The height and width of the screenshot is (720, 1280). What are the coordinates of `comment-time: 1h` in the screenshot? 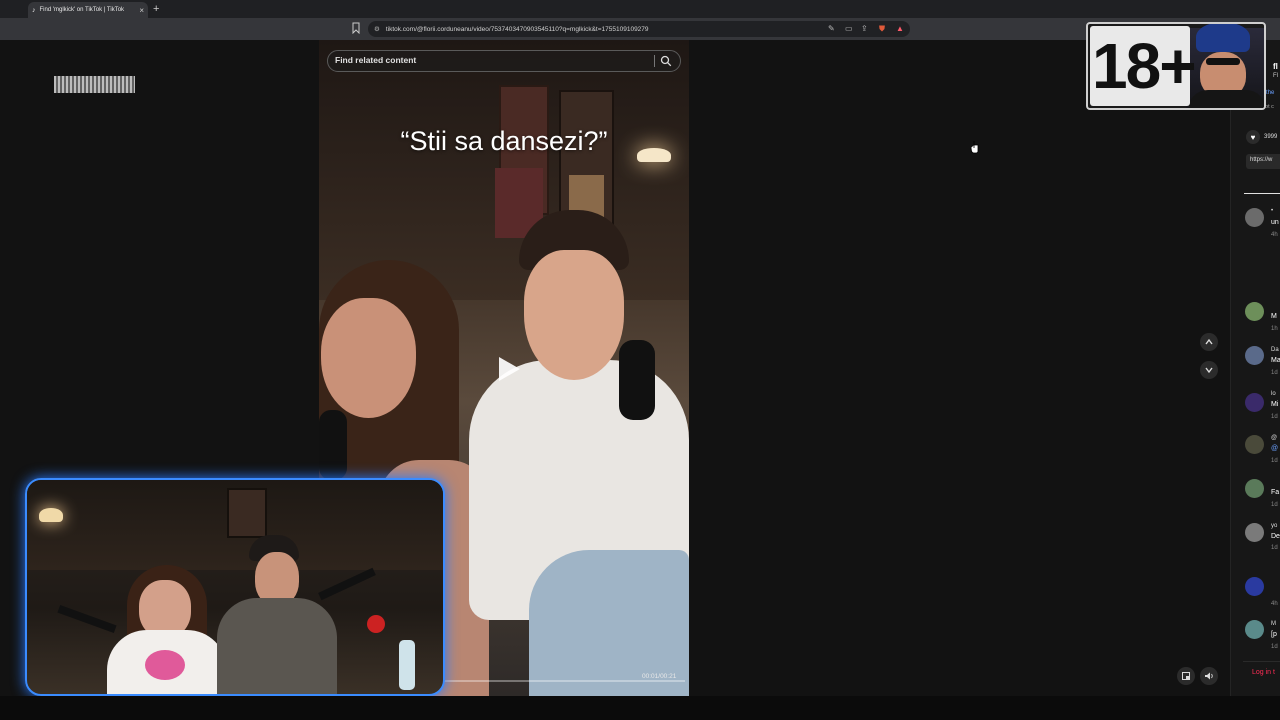 It's located at (1274, 329).